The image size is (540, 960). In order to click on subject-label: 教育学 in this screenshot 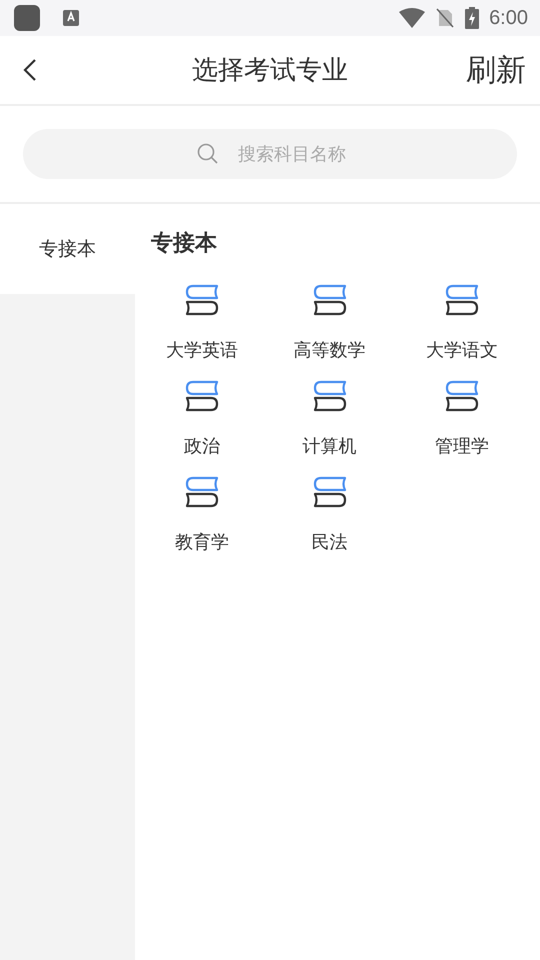, I will do `click(202, 542)`.